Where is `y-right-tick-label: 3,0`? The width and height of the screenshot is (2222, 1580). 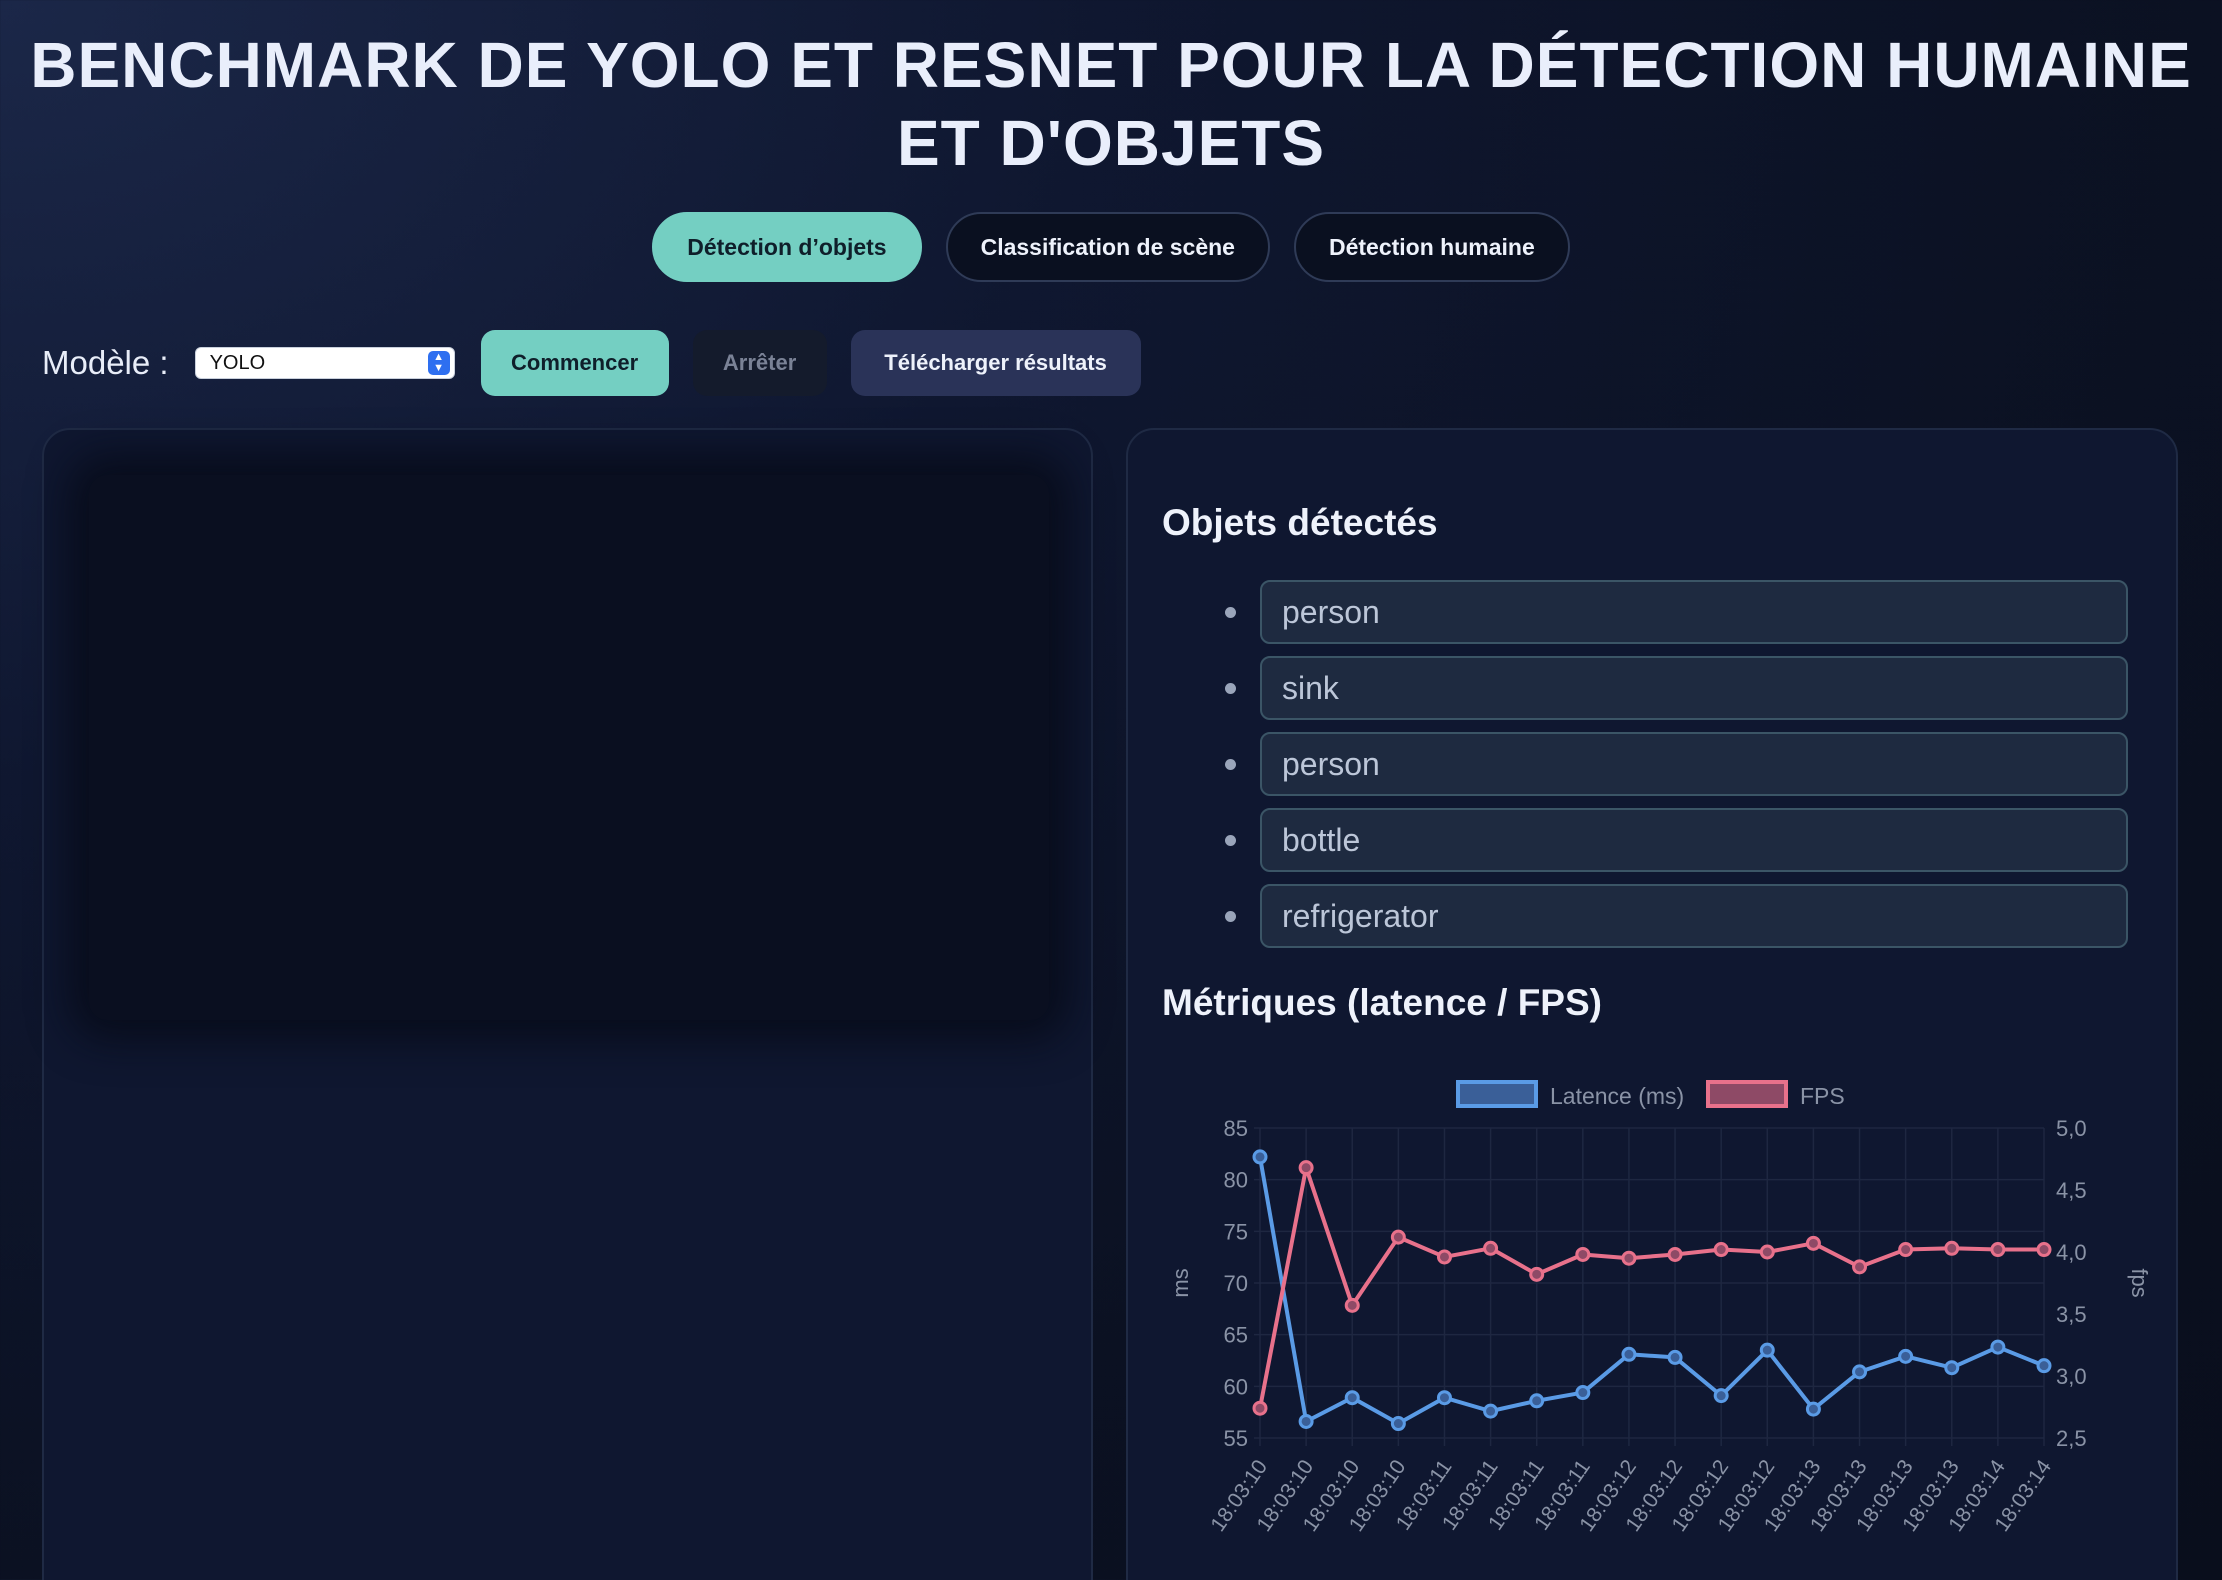
y-right-tick-label: 3,0 is located at coordinates (2071, 1376).